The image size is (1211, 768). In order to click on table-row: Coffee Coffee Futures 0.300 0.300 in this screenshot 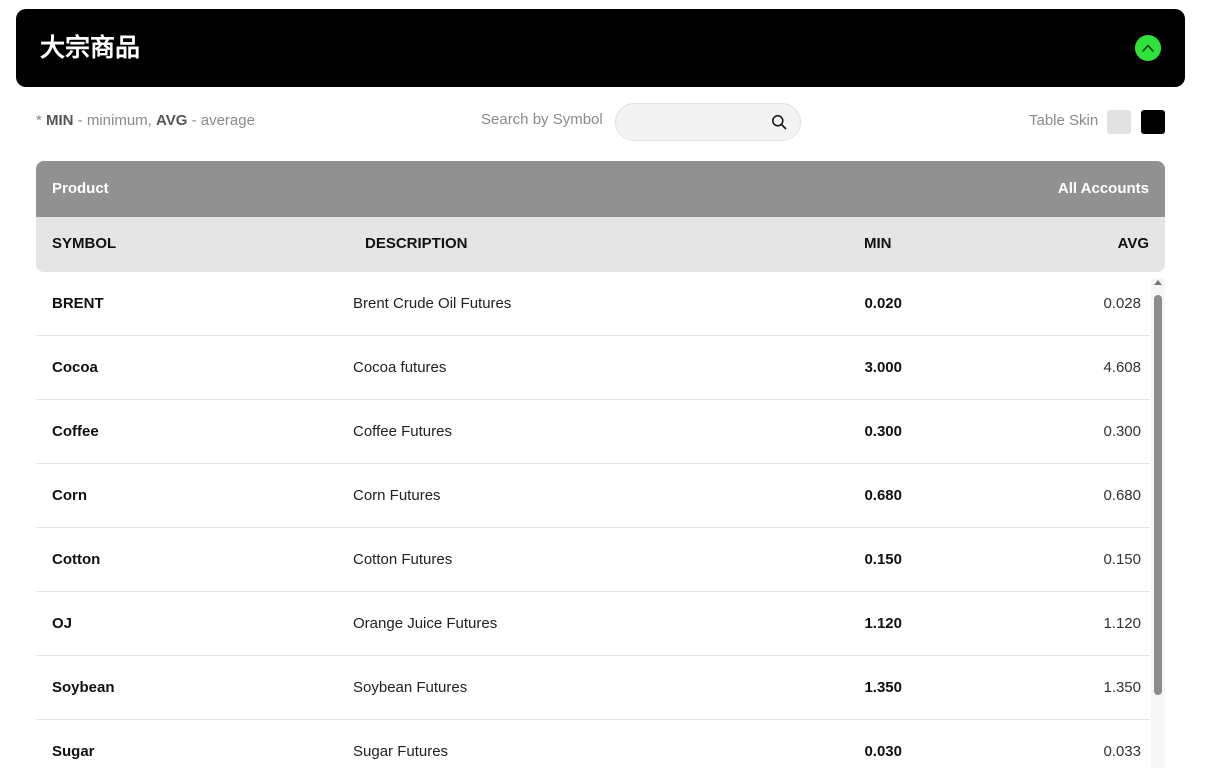, I will do `click(593, 432)`.